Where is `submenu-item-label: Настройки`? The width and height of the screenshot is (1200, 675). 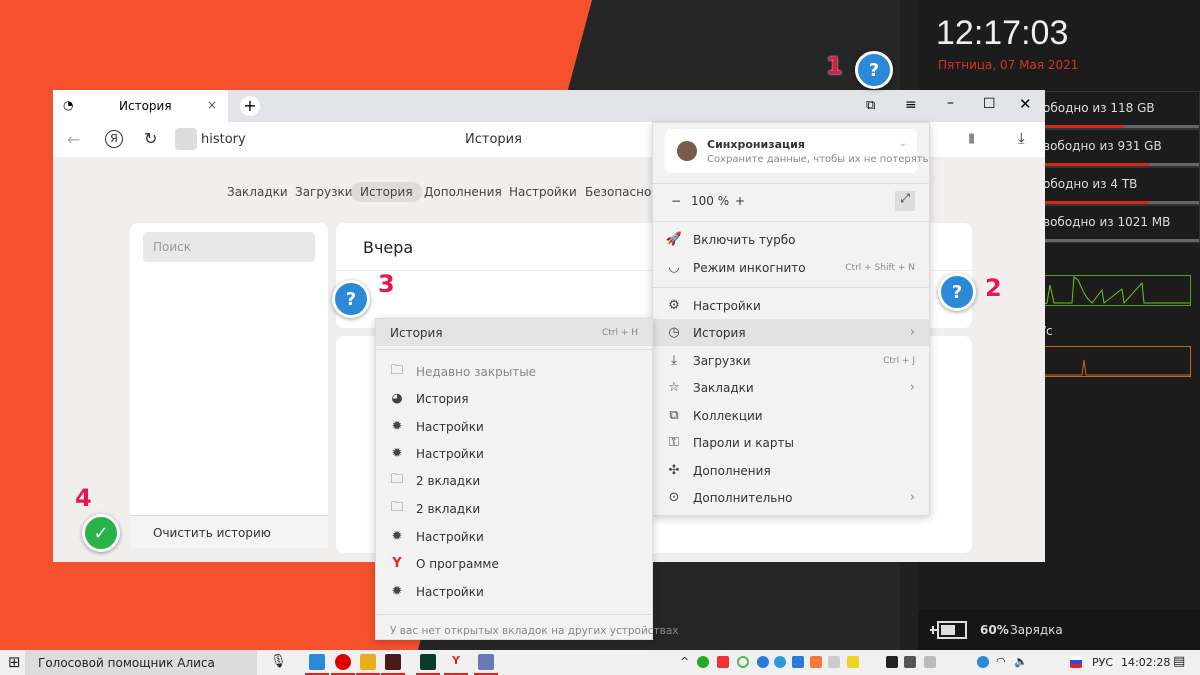 submenu-item-label: Настройки is located at coordinates (450, 453).